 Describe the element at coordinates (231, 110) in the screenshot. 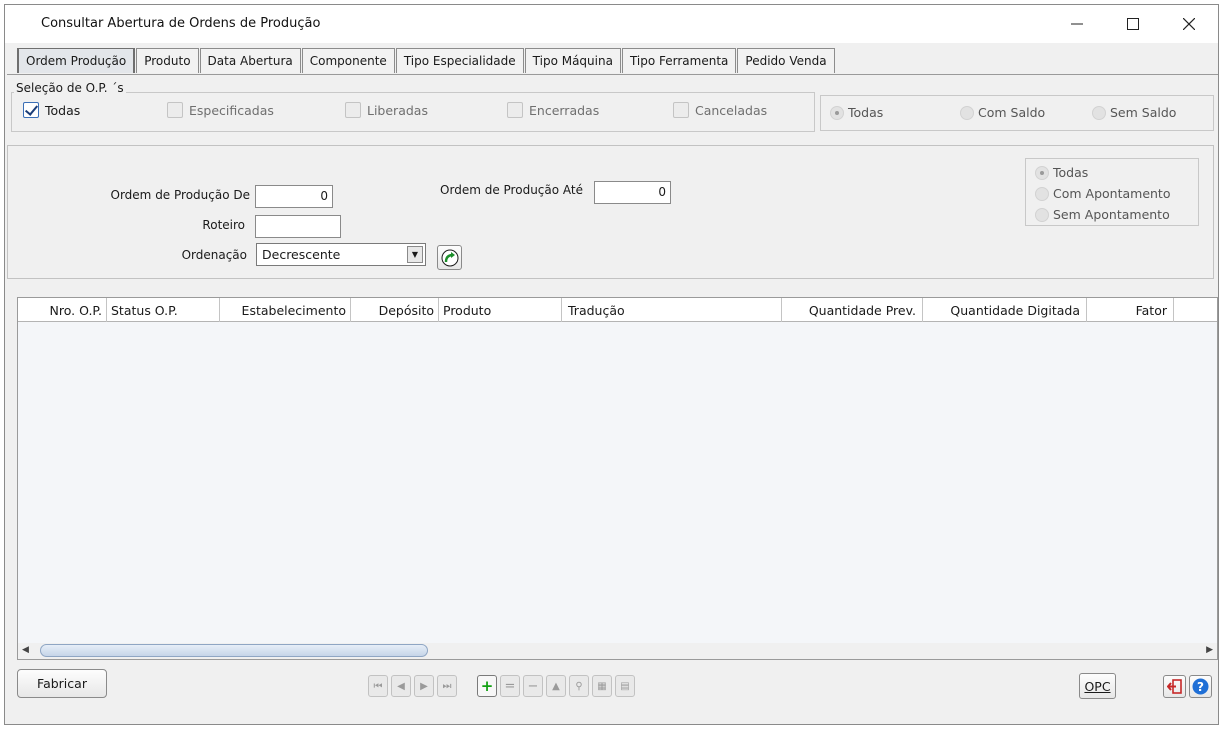

I see `checkbox-especificadas-label: Especificadas` at that location.